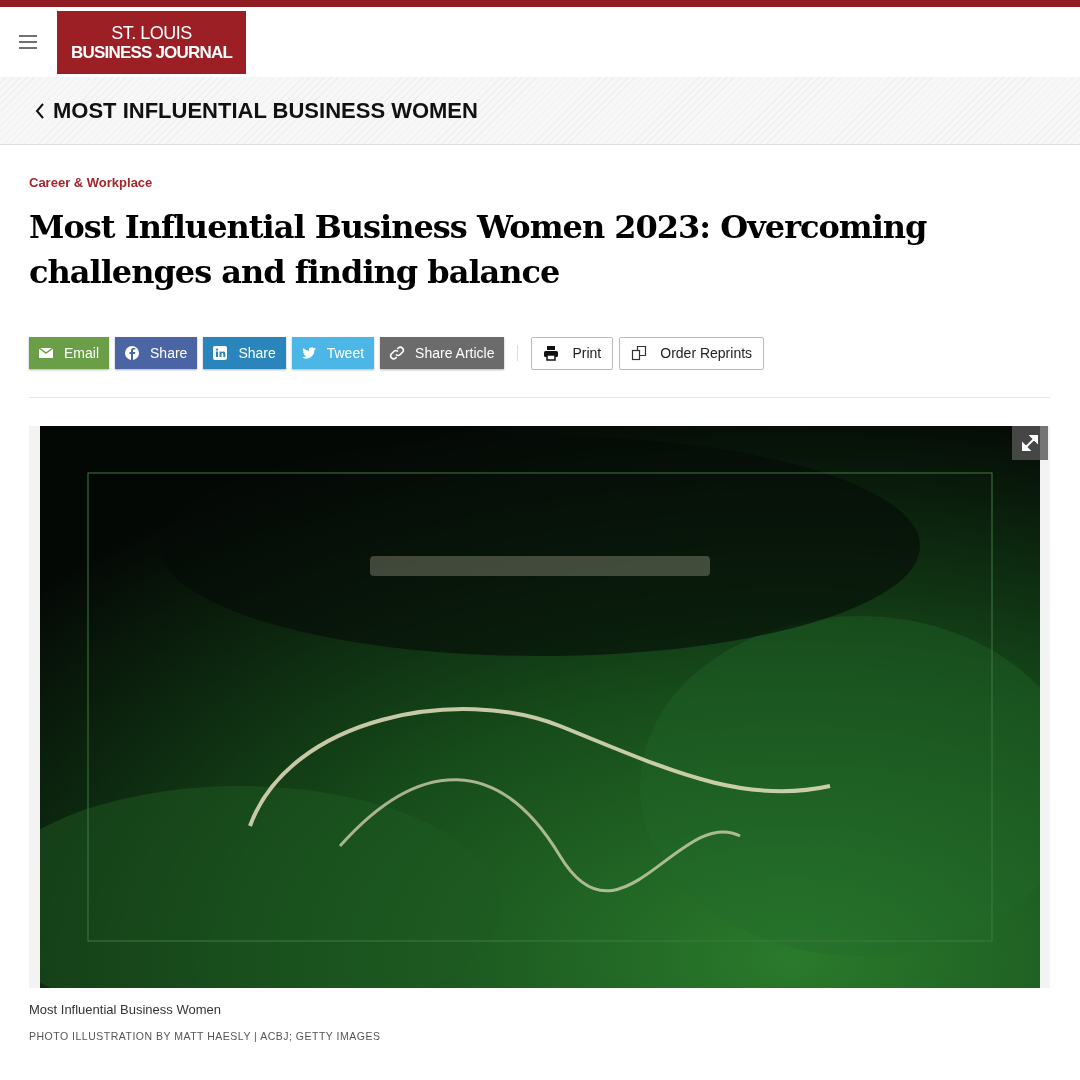 The width and height of the screenshot is (1080, 1080). What do you see at coordinates (132, 353) in the screenshot?
I see `facebook-icon` at bounding box center [132, 353].